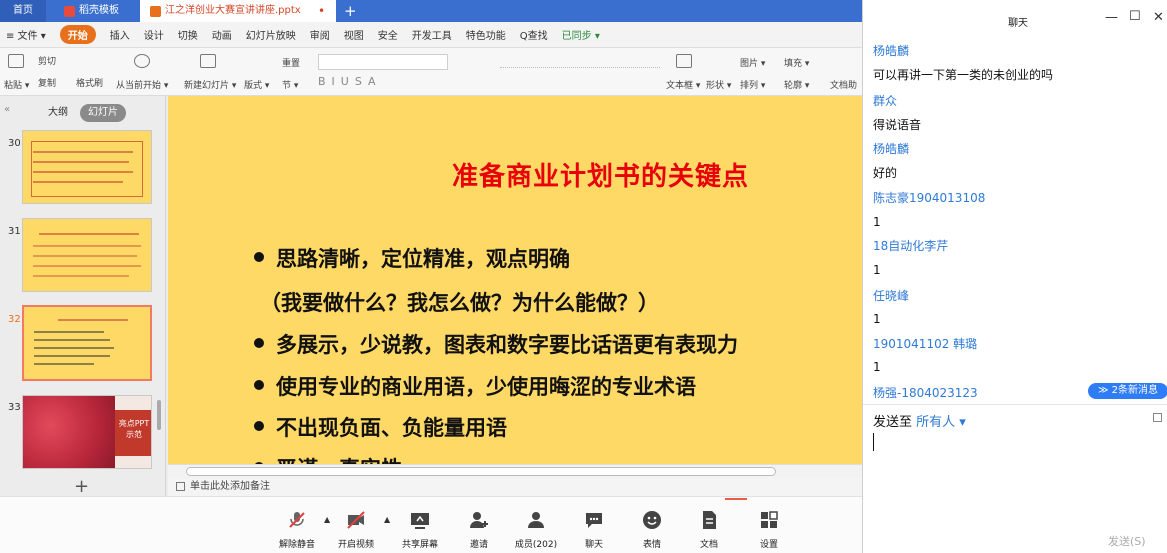 The height and width of the screenshot is (553, 1167). Describe the element at coordinates (77, 34) in the screenshot. I see `menu-start: 开始` at that location.